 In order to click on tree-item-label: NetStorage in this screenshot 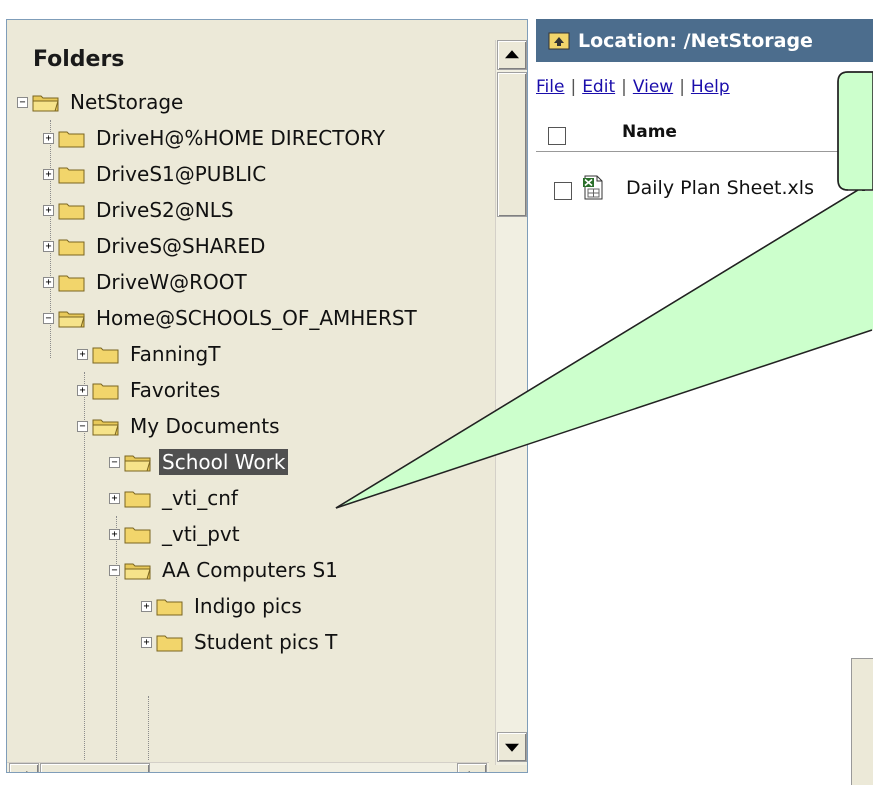, I will do `click(127, 102)`.